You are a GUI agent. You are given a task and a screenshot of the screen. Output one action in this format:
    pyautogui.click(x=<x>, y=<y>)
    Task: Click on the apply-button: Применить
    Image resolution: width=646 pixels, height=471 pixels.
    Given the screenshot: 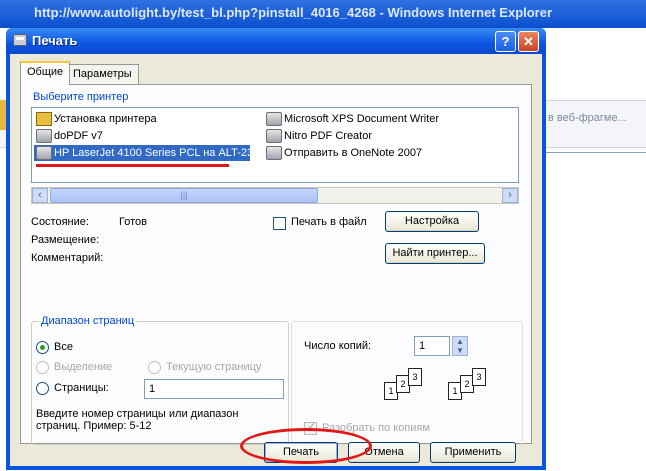 What is the action you would take?
    pyautogui.click(x=473, y=452)
    